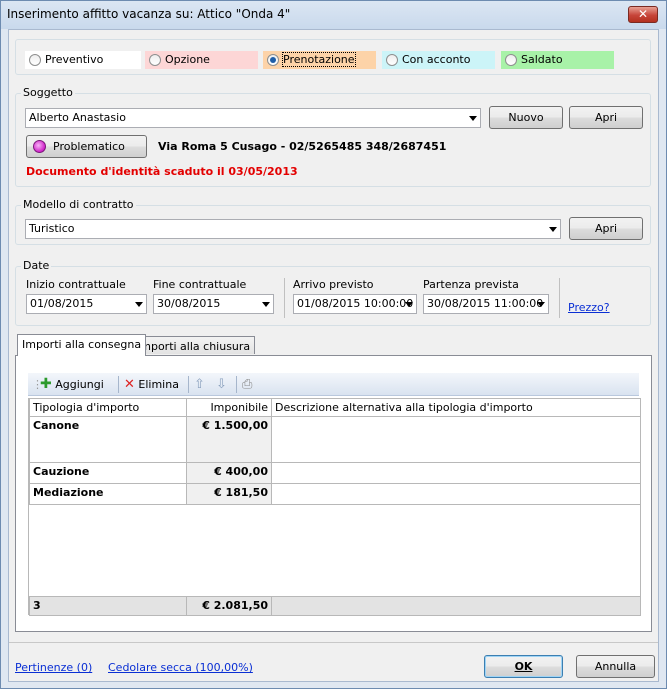 The width and height of the screenshot is (667, 689). I want to click on status-option-con-acconto: Con acconto, so click(438, 60).